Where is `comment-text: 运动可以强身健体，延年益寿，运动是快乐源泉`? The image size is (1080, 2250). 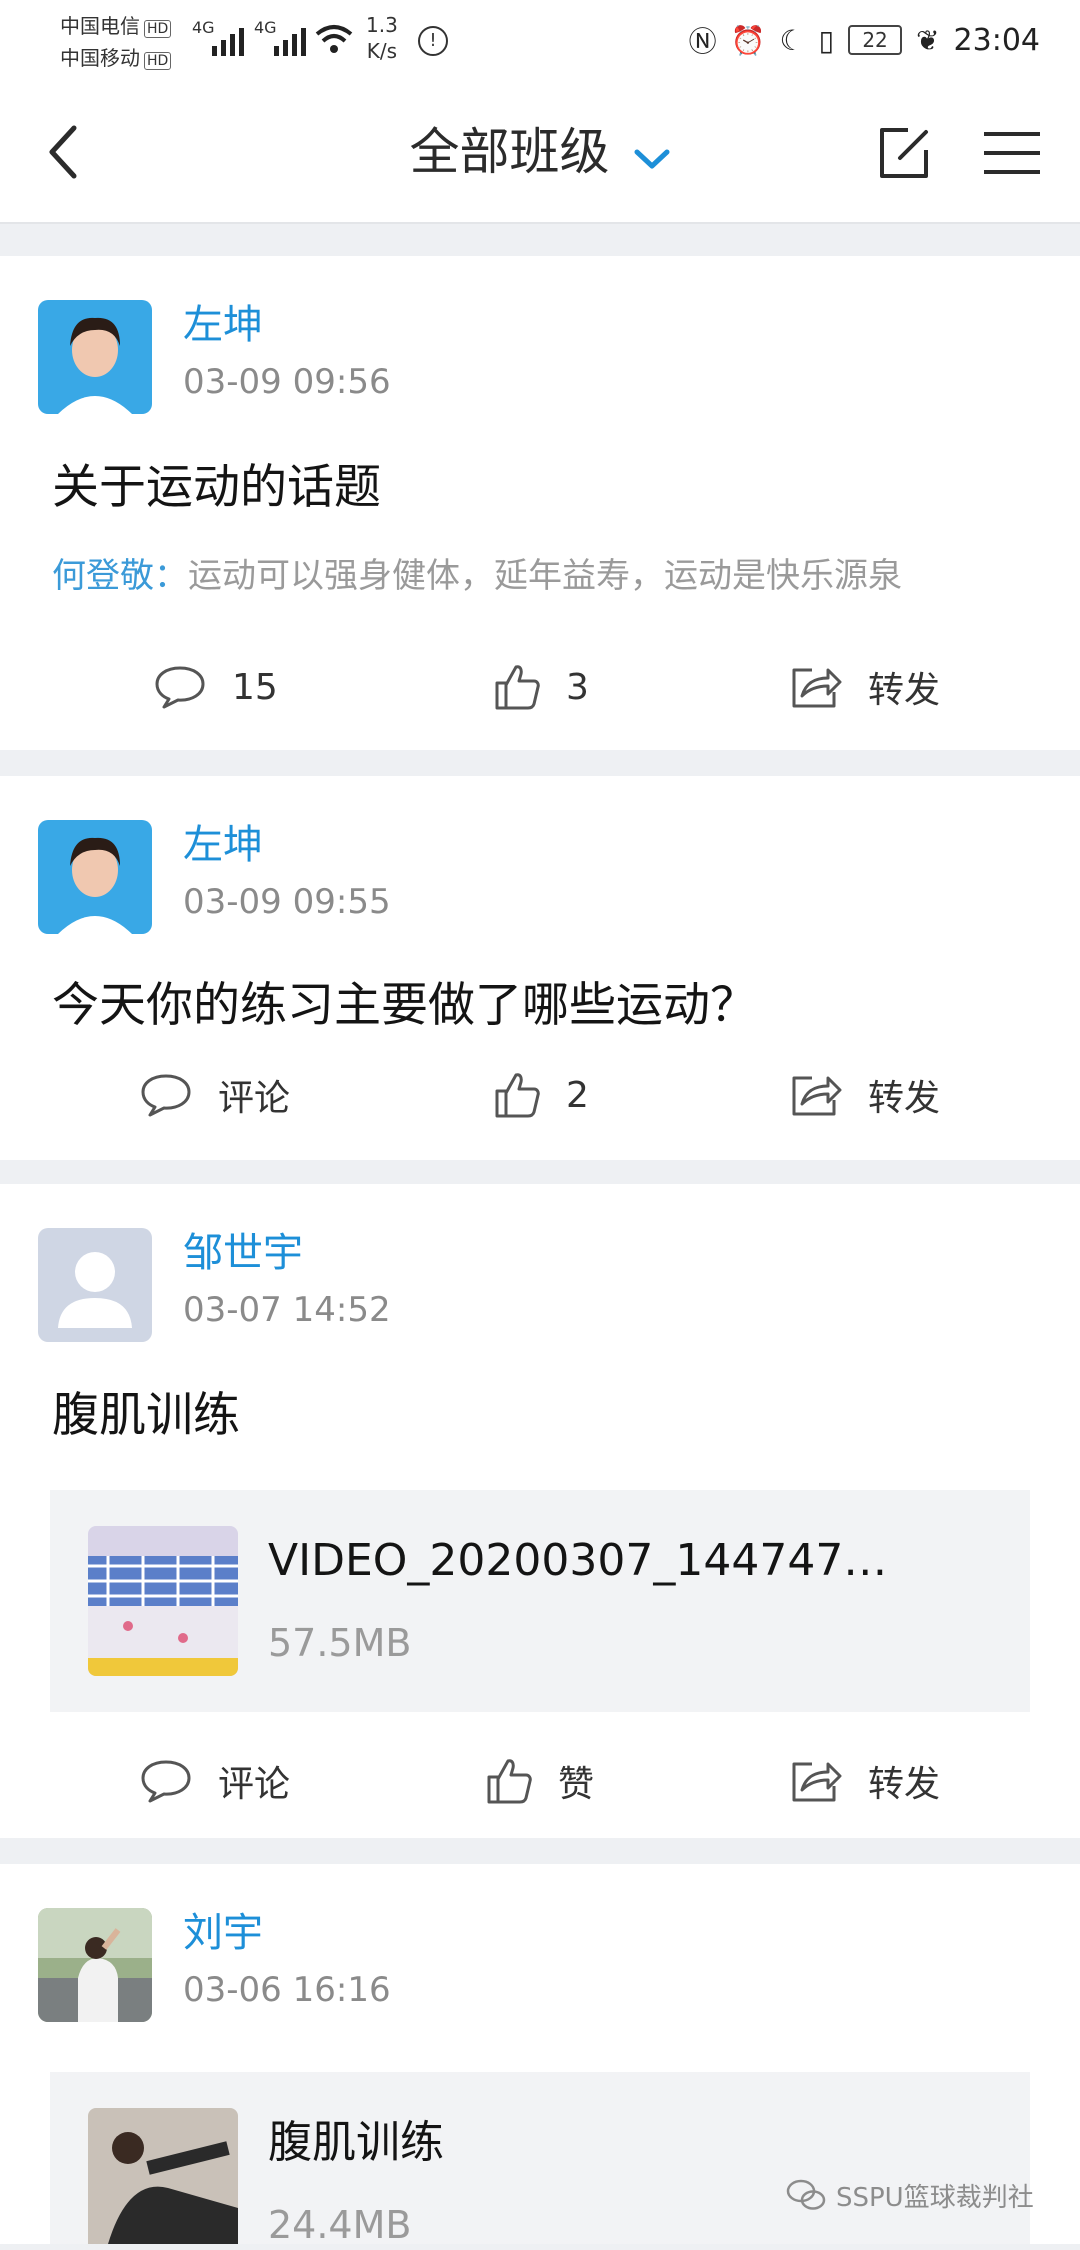 comment-text: 运动可以强身健体，延年益寿，运动是快乐源泉 is located at coordinates (545, 576).